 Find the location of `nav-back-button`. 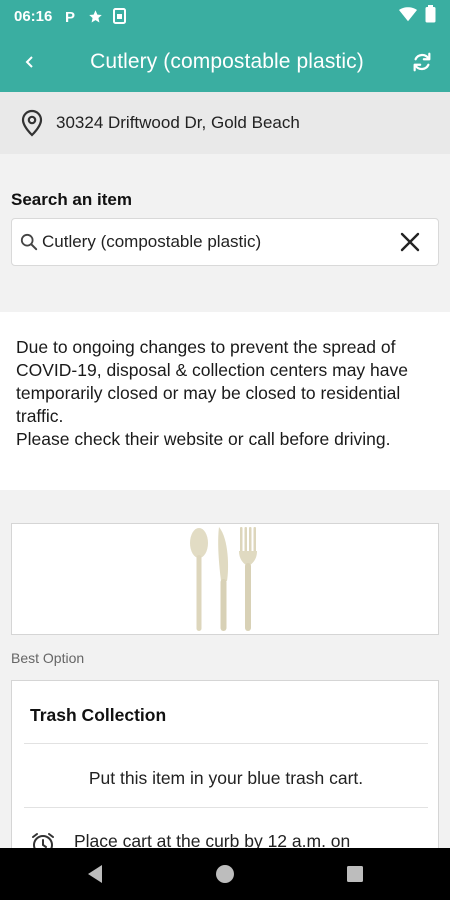

nav-back-button is located at coordinates (95, 874).